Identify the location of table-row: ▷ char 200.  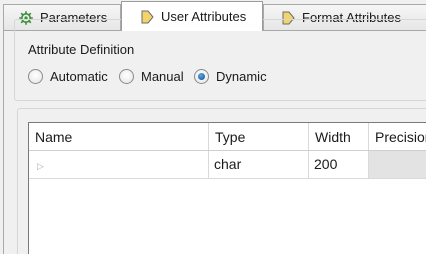
(227, 165).